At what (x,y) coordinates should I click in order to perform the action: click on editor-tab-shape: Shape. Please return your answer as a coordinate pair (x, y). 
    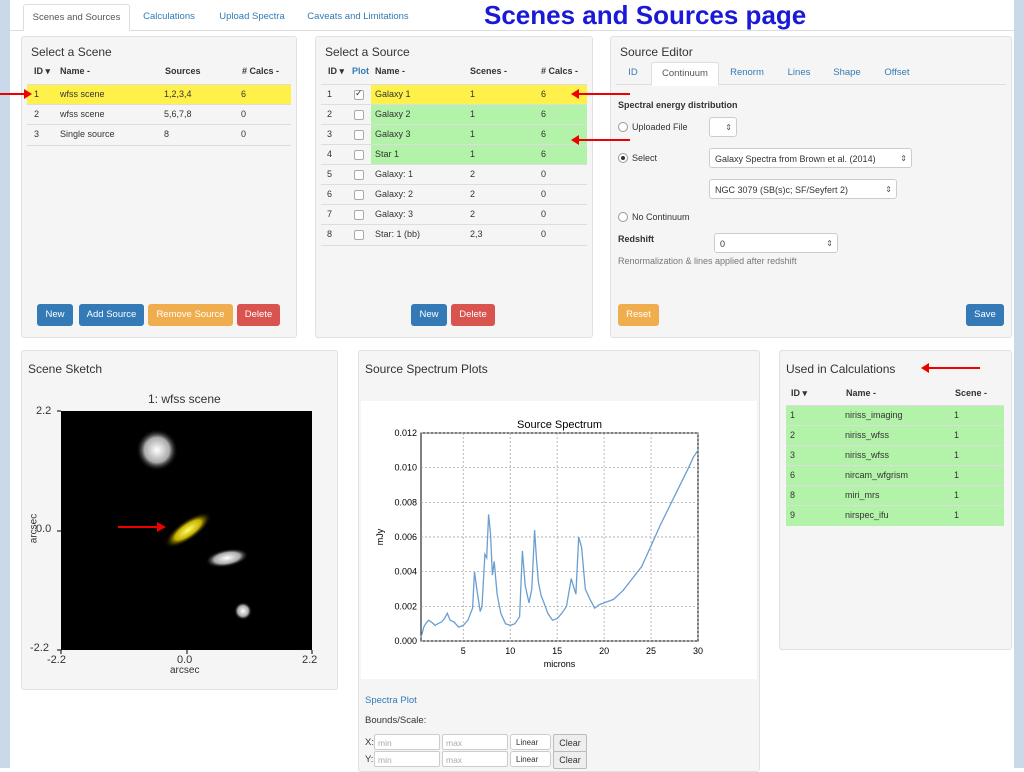
    Looking at the image, I should click on (847, 73).